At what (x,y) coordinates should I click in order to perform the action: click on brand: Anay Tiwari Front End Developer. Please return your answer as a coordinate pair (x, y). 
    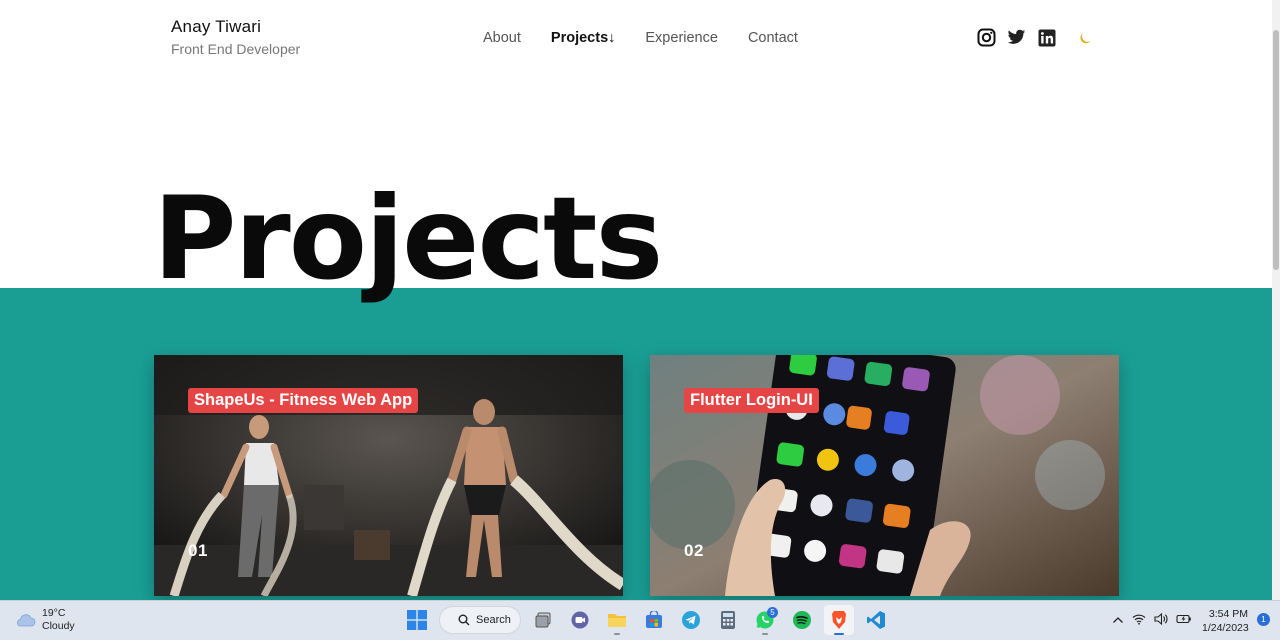
    Looking at the image, I should click on (235, 37).